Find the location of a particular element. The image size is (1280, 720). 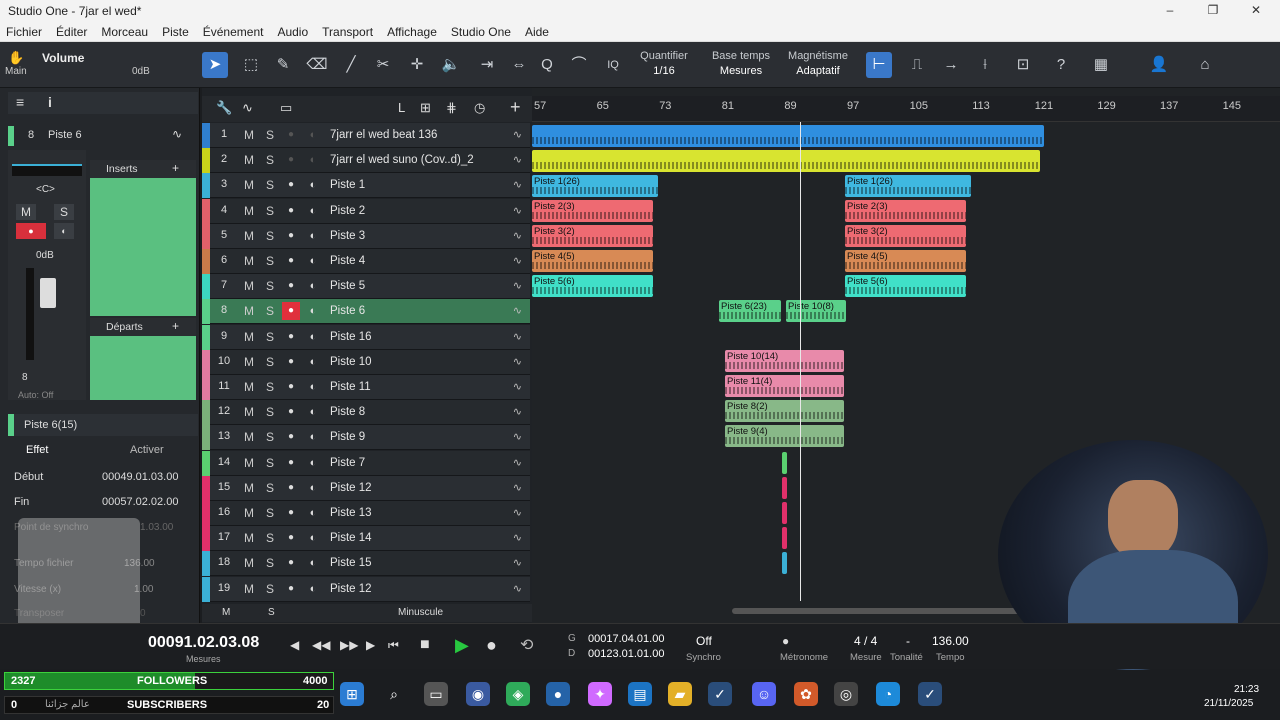

volume-fader is located at coordinates (48, 293).